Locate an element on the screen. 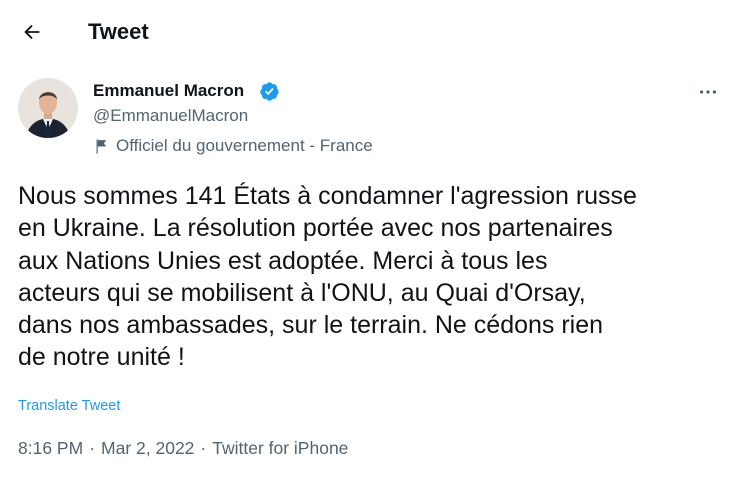  back-button is located at coordinates (32, 32).